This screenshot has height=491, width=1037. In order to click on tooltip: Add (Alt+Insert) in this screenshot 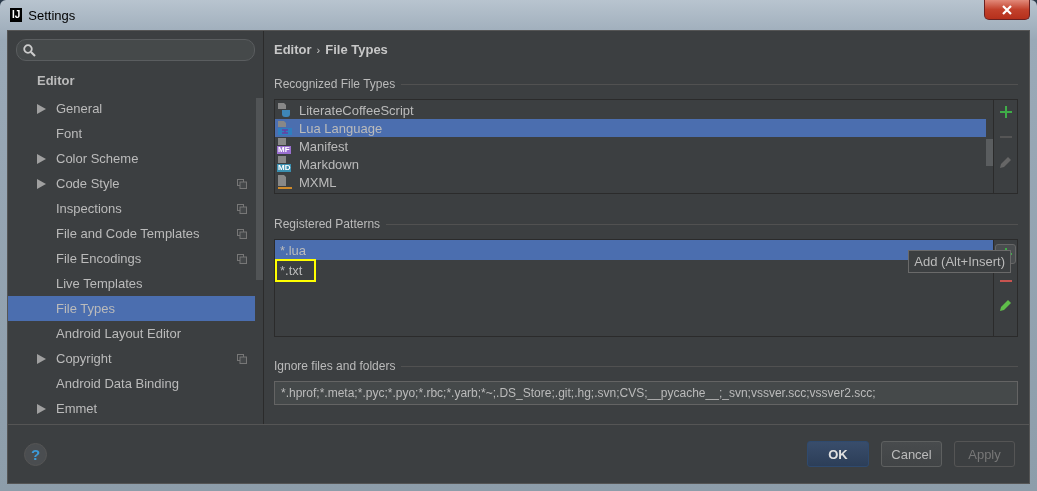, I will do `click(959, 261)`.